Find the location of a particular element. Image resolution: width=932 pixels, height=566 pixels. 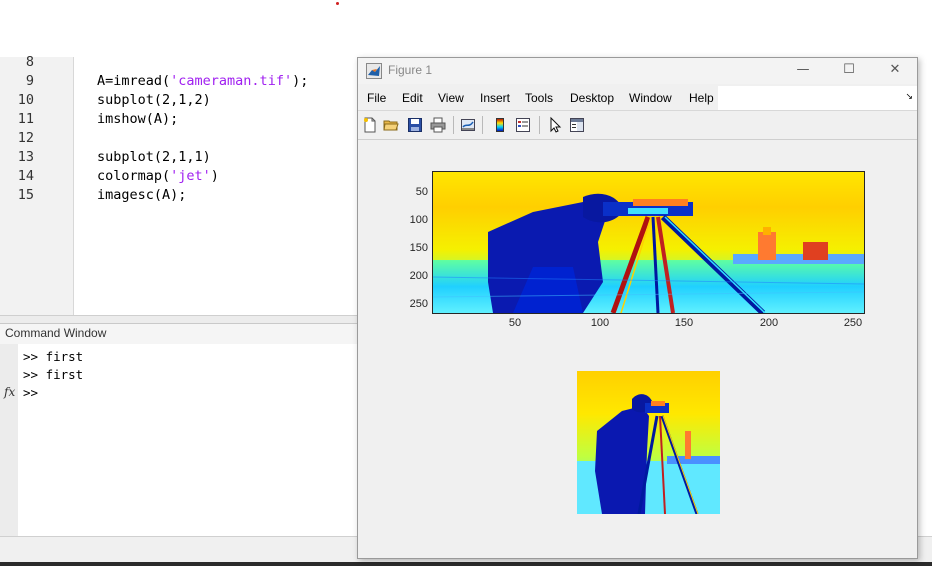

figure-toolbar is located at coordinates (637, 125).